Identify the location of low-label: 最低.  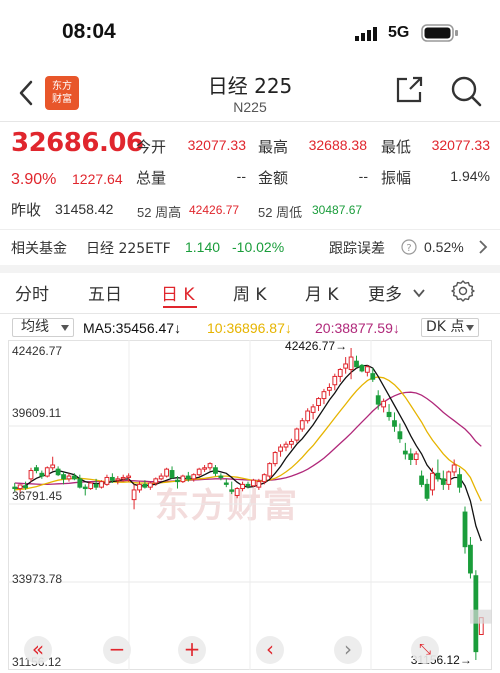
(396, 147).